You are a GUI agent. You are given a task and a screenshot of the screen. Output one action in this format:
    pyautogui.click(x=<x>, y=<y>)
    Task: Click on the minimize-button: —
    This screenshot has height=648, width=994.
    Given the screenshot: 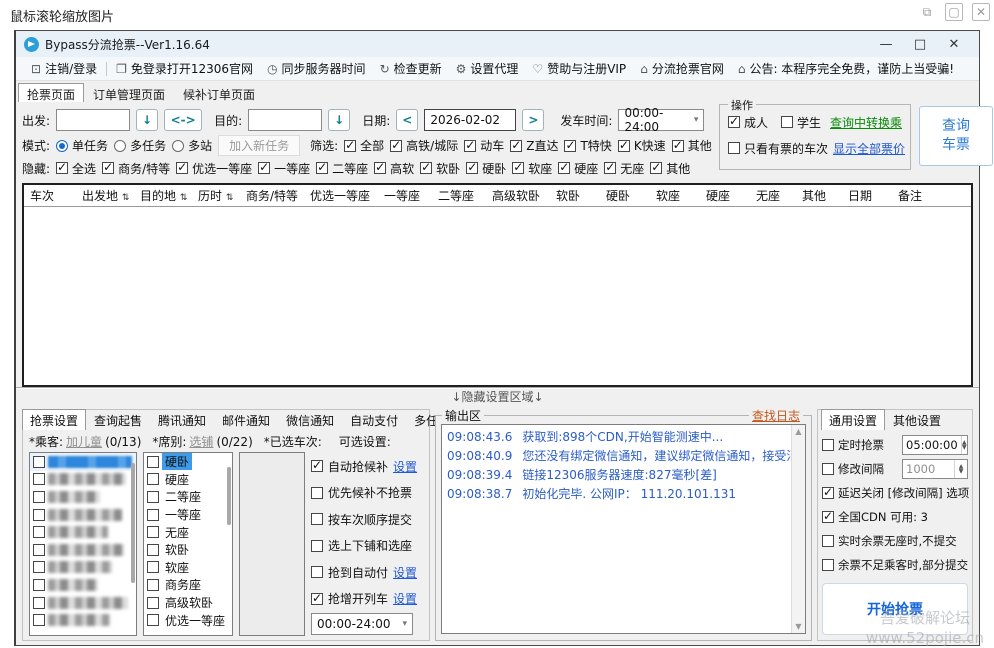 What is the action you would take?
    pyautogui.click(x=886, y=44)
    